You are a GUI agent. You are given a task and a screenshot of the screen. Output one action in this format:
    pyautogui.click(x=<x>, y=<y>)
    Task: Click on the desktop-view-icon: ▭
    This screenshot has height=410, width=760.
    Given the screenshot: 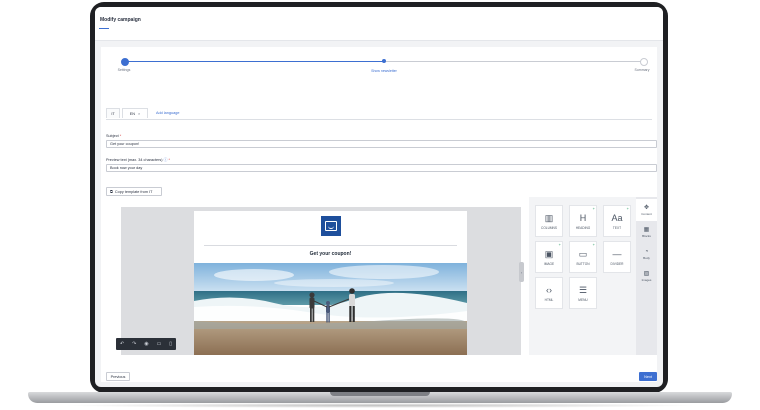 What is the action you would take?
    pyautogui.click(x=159, y=344)
    